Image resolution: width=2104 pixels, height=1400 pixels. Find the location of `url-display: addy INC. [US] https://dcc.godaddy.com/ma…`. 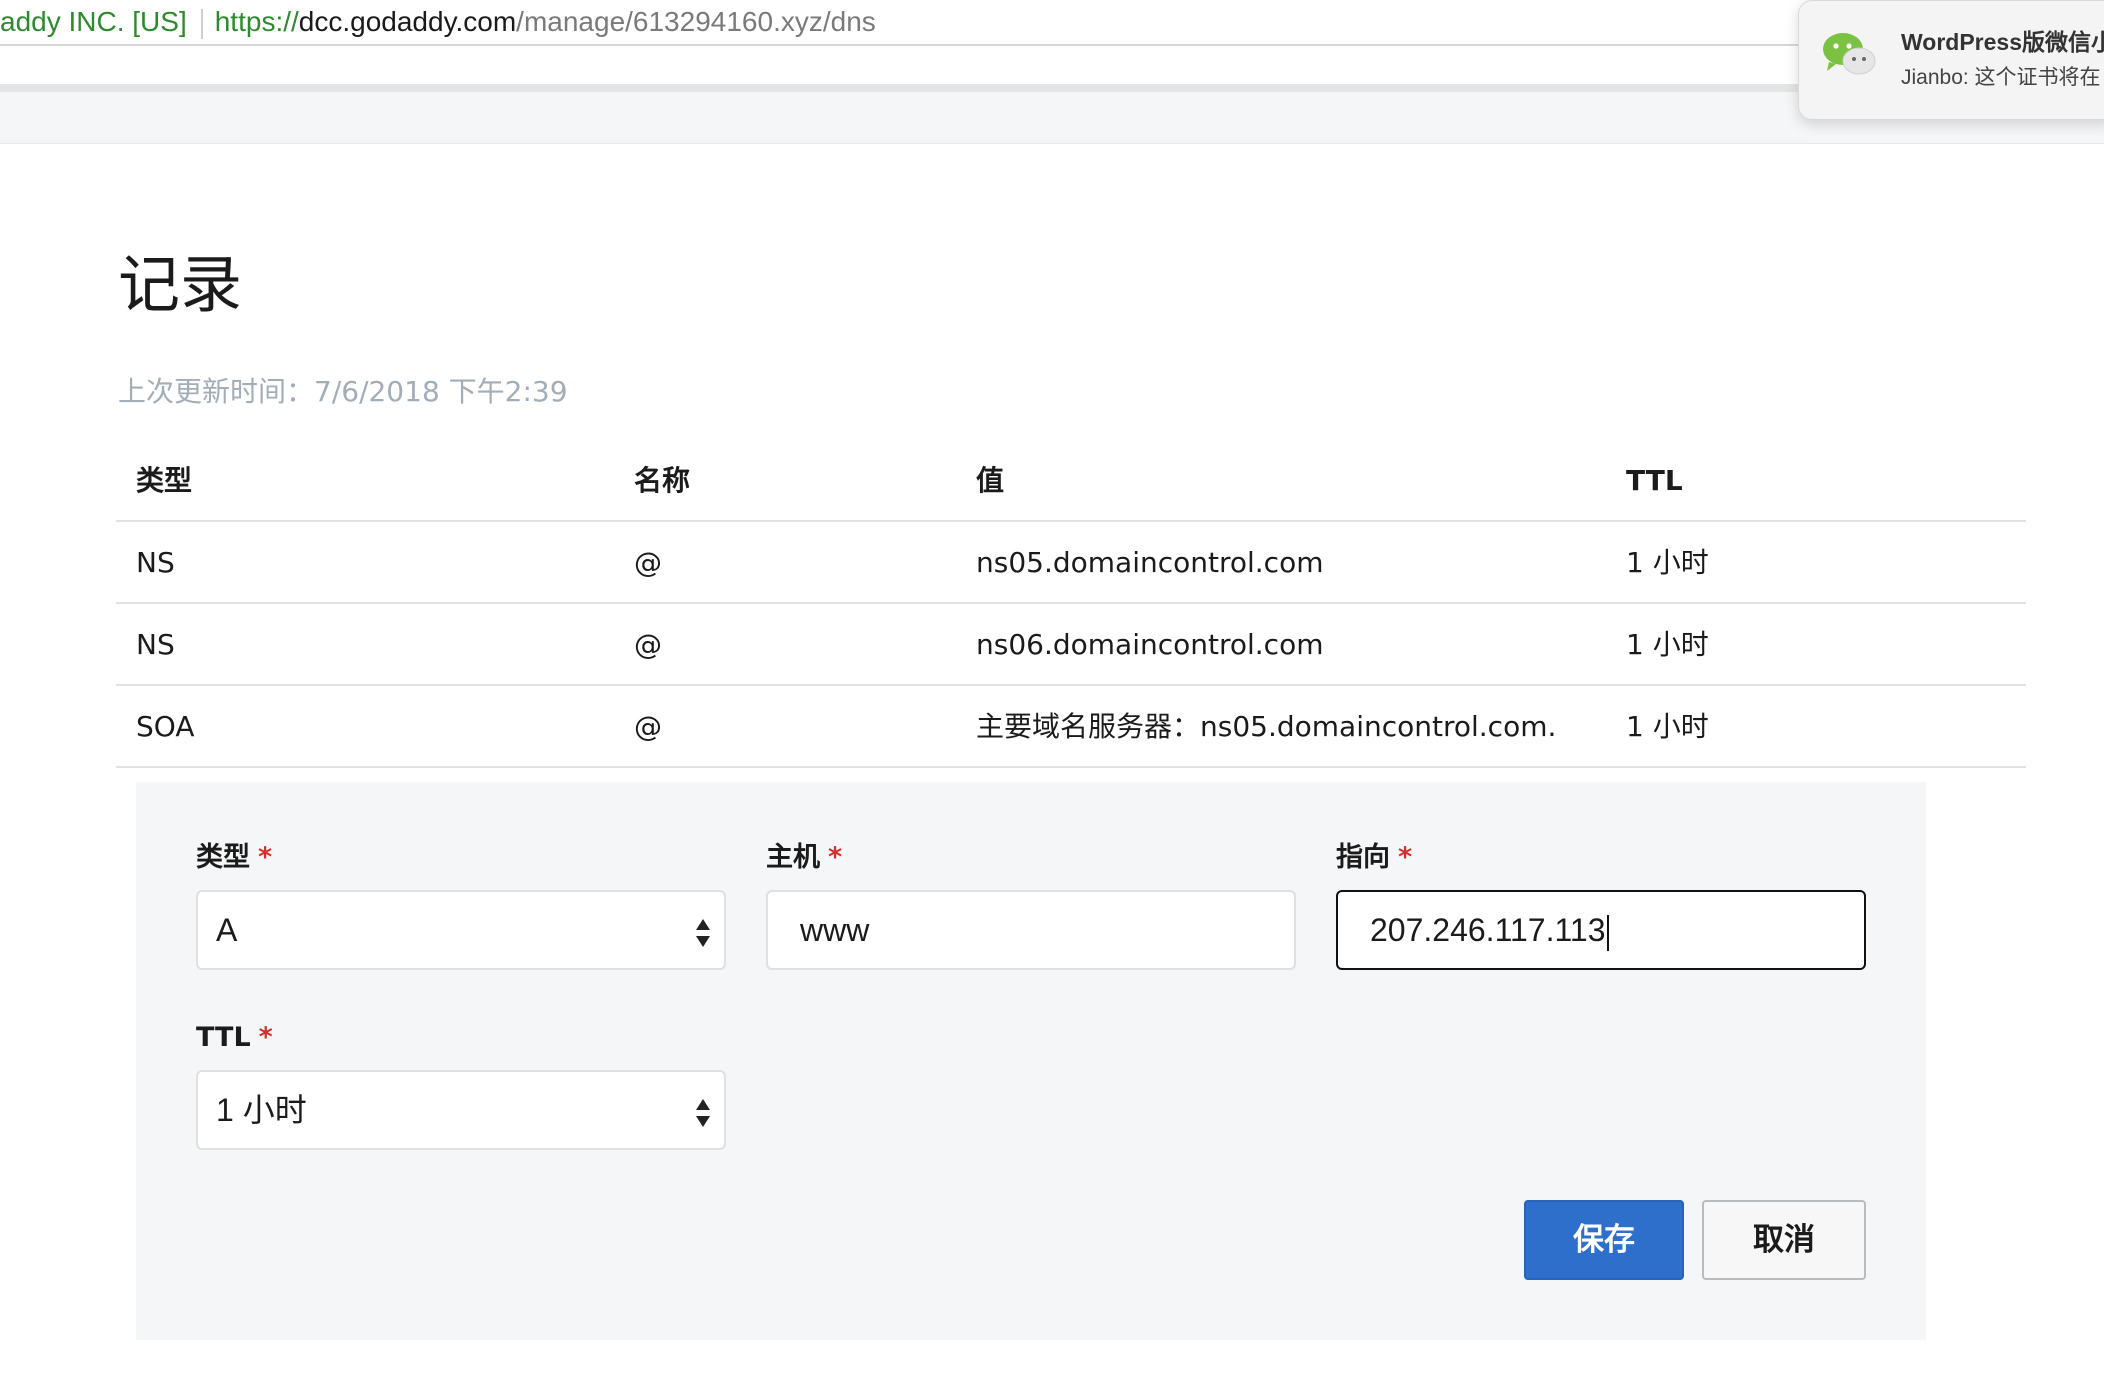

url-display: addy INC. [US] https://dcc.godaddy.com/ma… is located at coordinates (438, 22).